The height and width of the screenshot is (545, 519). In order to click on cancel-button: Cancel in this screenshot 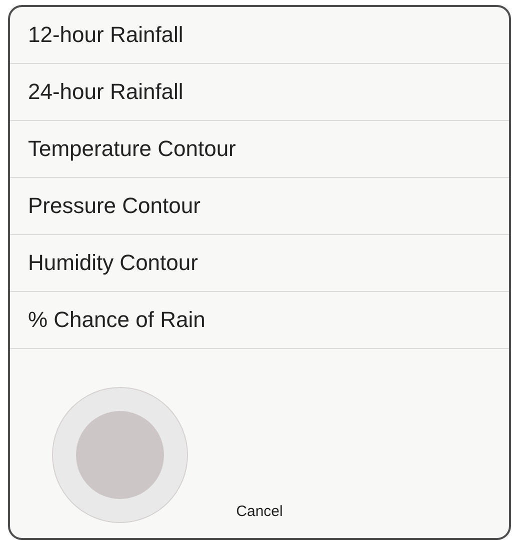, I will do `click(259, 511)`.